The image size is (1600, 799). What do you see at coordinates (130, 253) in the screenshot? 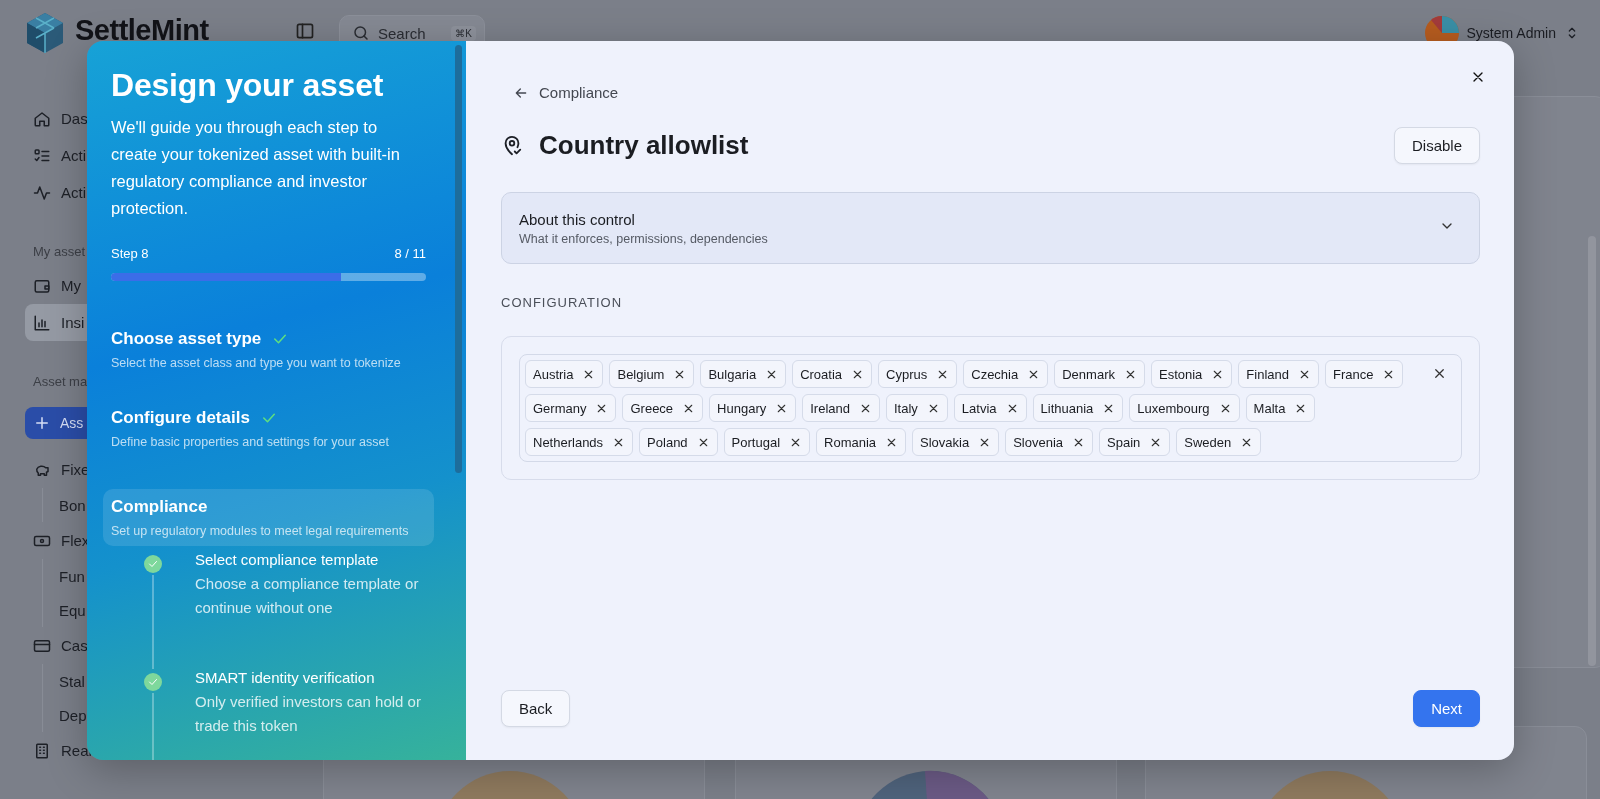
I see `step-label: Step 8` at bounding box center [130, 253].